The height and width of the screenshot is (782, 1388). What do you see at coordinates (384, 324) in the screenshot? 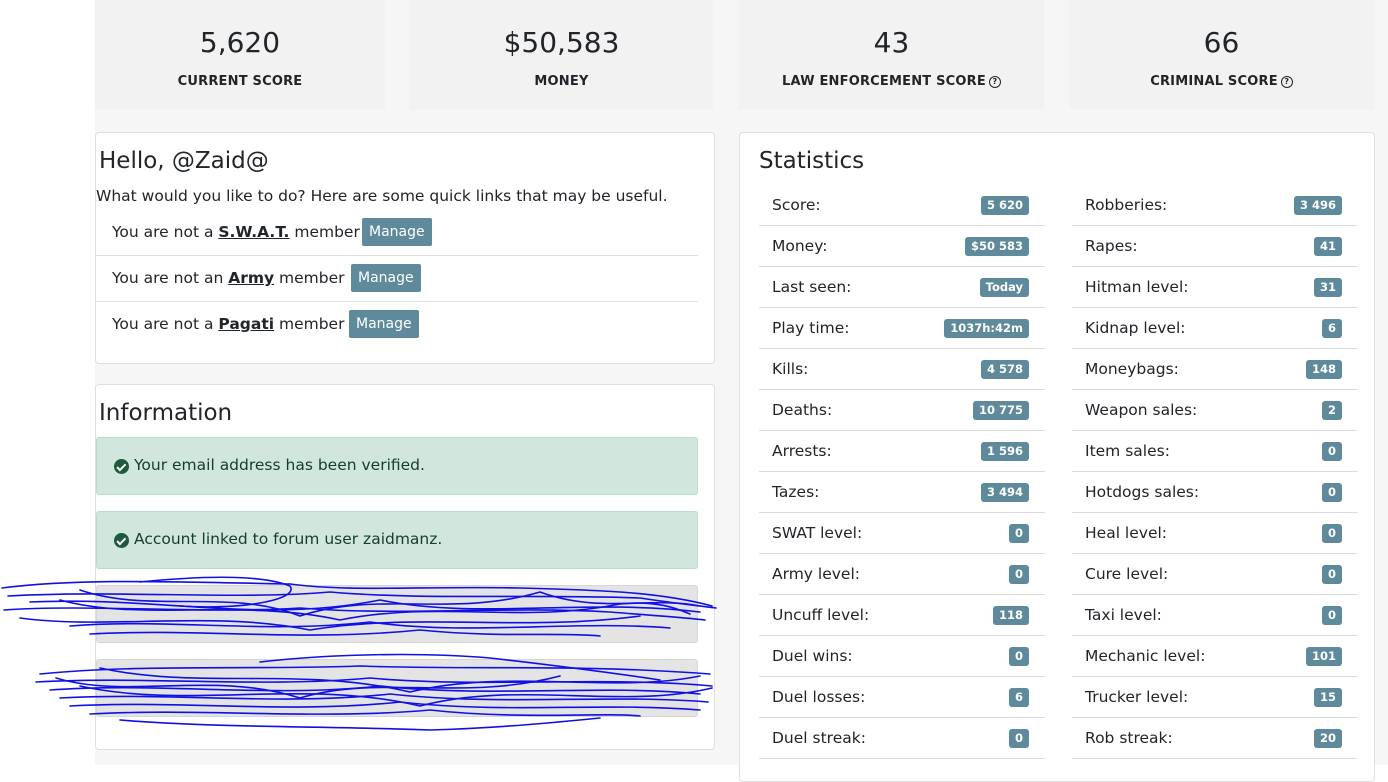
I see `manage-pagati-button: Manage` at bounding box center [384, 324].